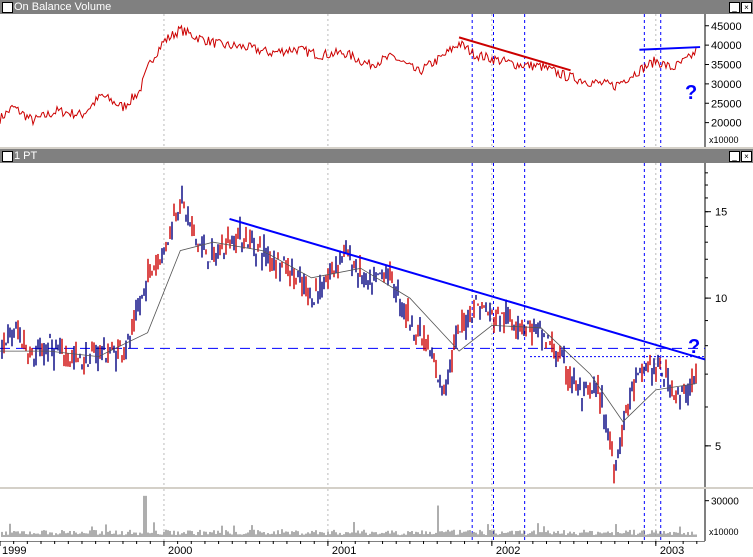 This screenshot has width=753, height=557. What do you see at coordinates (376, 7) in the screenshot?
I see `obv-title-bar: On Balance Volume _ ×` at bounding box center [376, 7].